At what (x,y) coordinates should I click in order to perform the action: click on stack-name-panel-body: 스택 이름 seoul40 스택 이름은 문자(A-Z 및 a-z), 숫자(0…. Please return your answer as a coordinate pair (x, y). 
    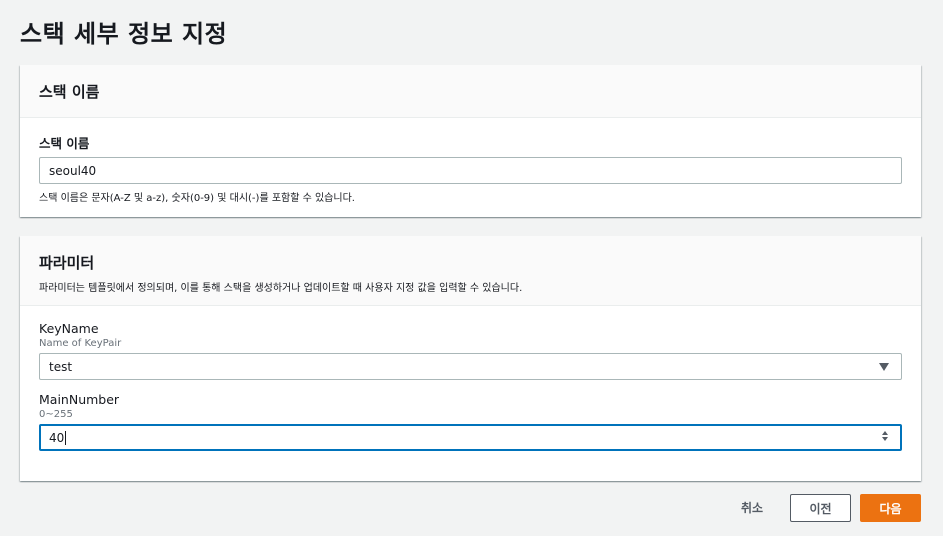
    Looking at the image, I should click on (470, 168).